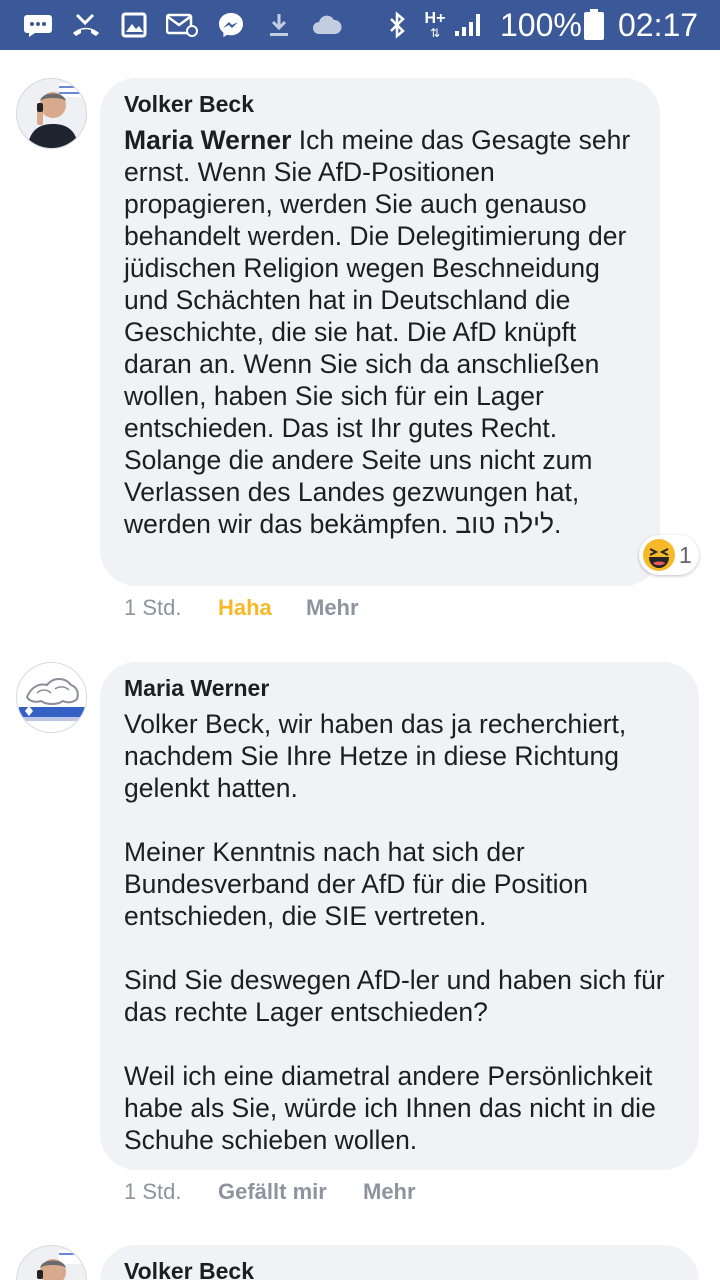 The image size is (720, 1280). Describe the element at coordinates (685, 554) in the screenshot. I see `reaction-count: 1` at that location.